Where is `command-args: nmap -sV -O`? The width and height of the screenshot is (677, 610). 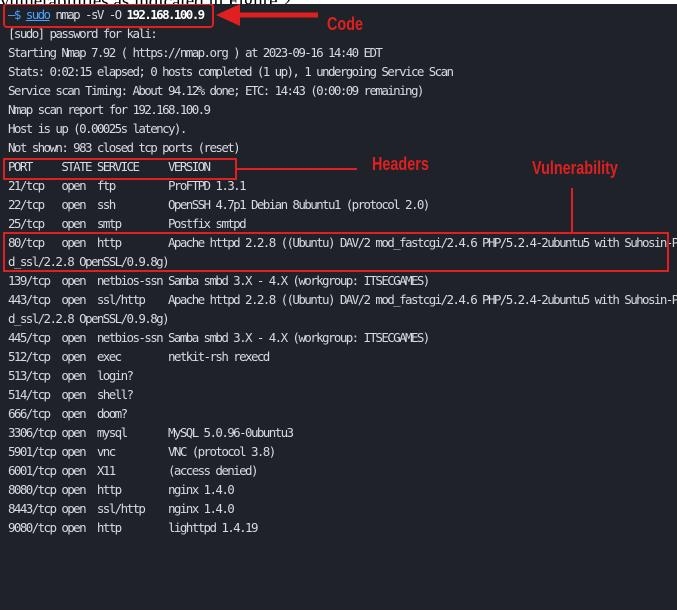
command-args: nmap -sV -O is located at coordinates (88, 14).